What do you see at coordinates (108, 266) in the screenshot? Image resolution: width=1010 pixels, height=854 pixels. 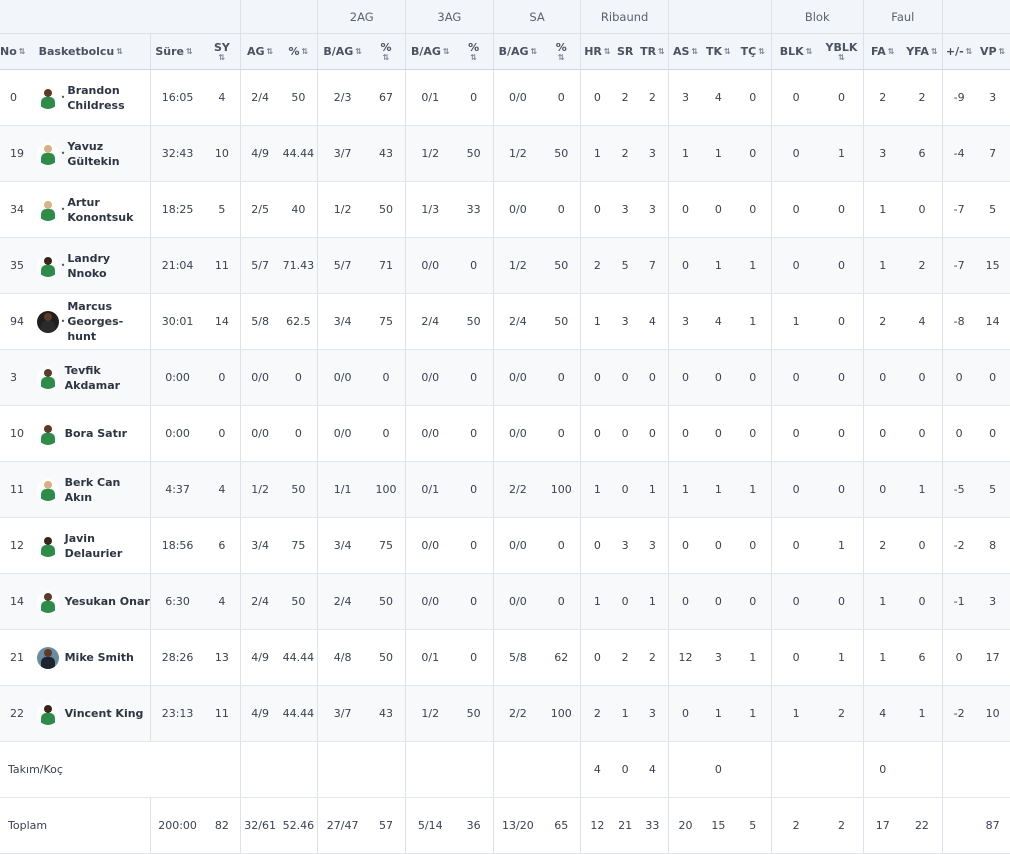 I see `player-name-link: Landry Nnoko` at bounding box center [108, 266].